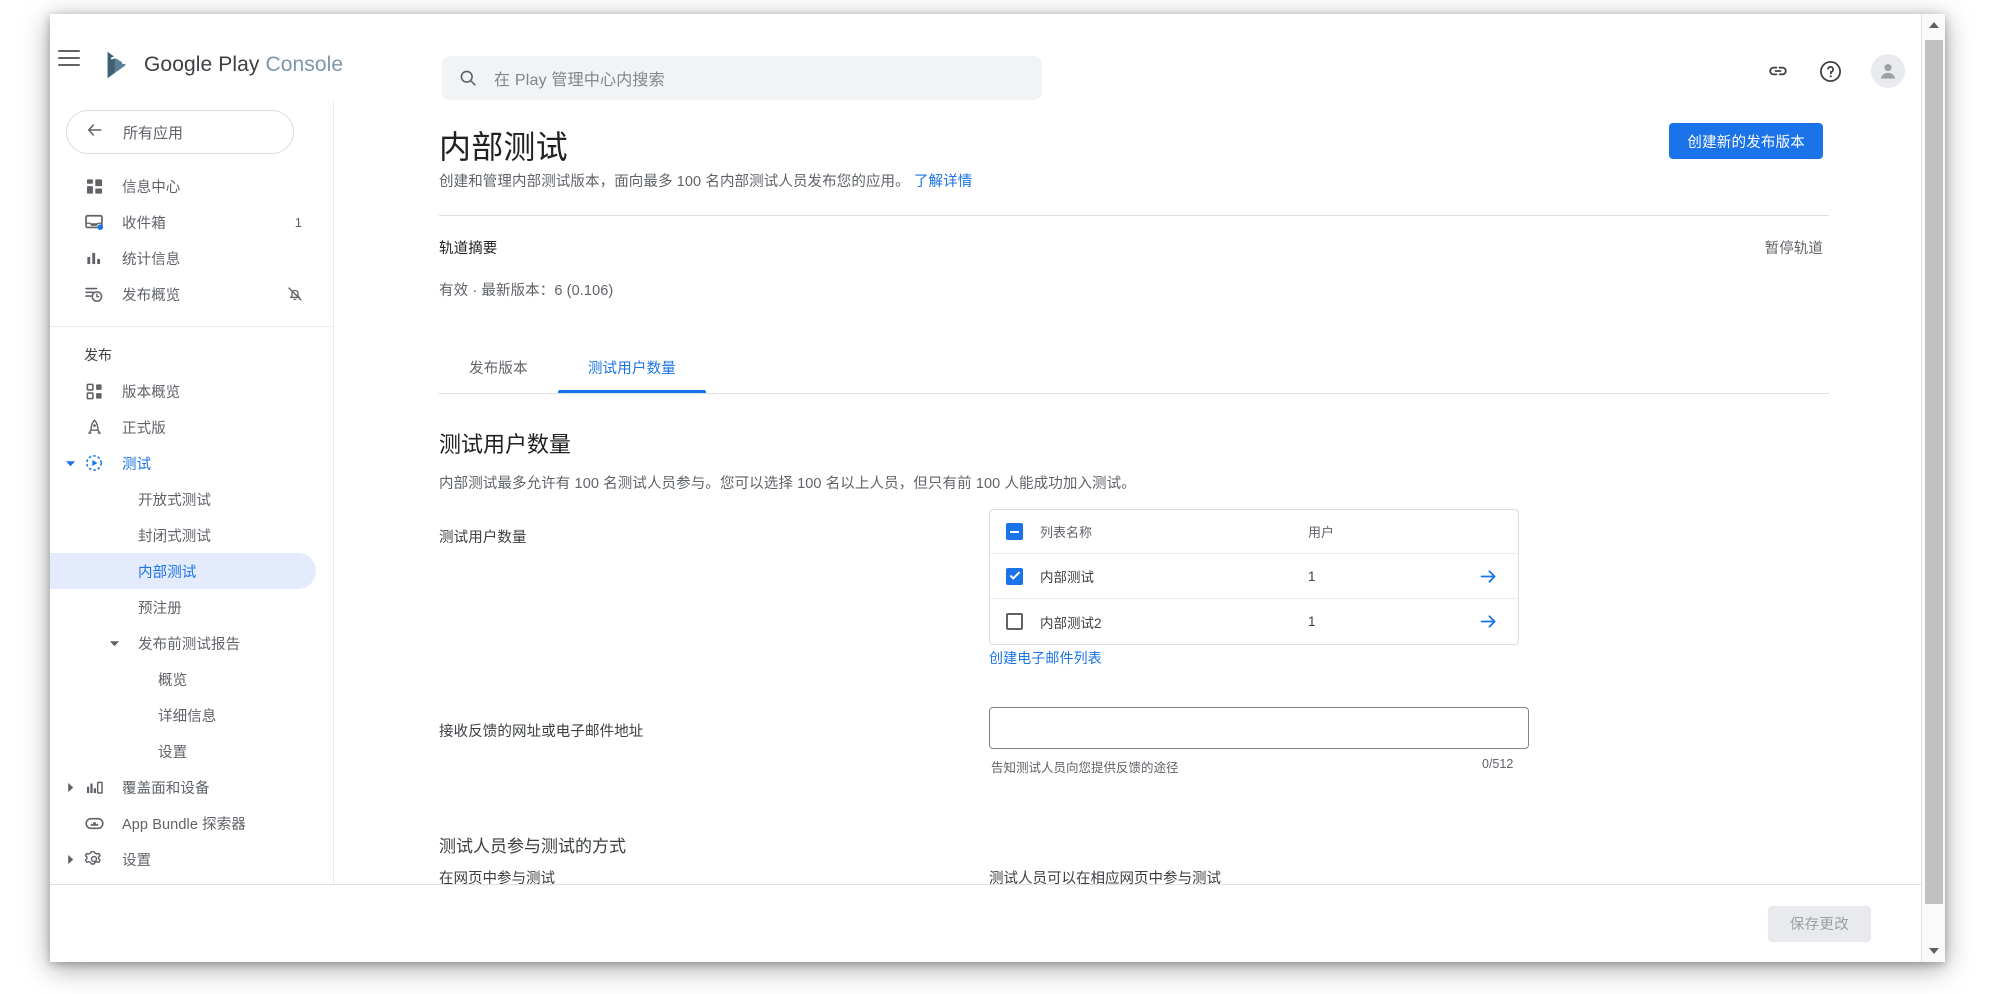 Image resolution: width=1990 pixels, height=994 pixels. What do you see at coordinates (1933, 951) in the screenshot?
I see `scroll-down-arrow-icon` at bounding box center [1933, 951].